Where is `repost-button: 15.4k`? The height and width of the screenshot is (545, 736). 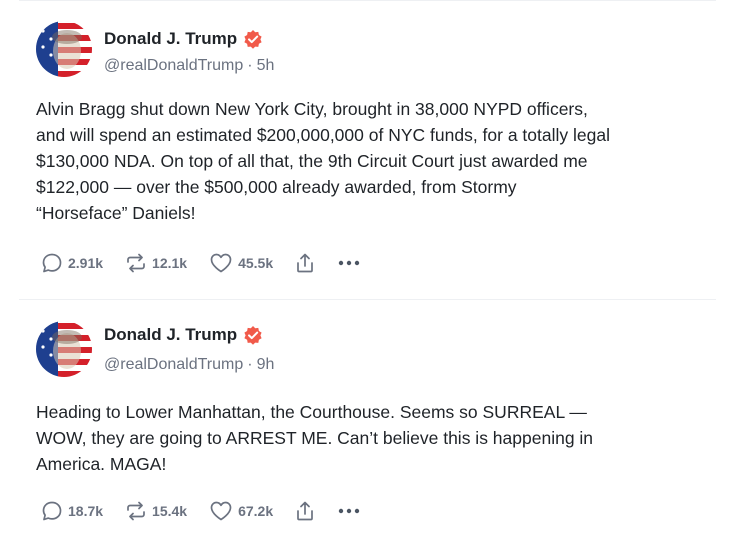 repost-button: 15.4k is located at coordinates (156, 511).